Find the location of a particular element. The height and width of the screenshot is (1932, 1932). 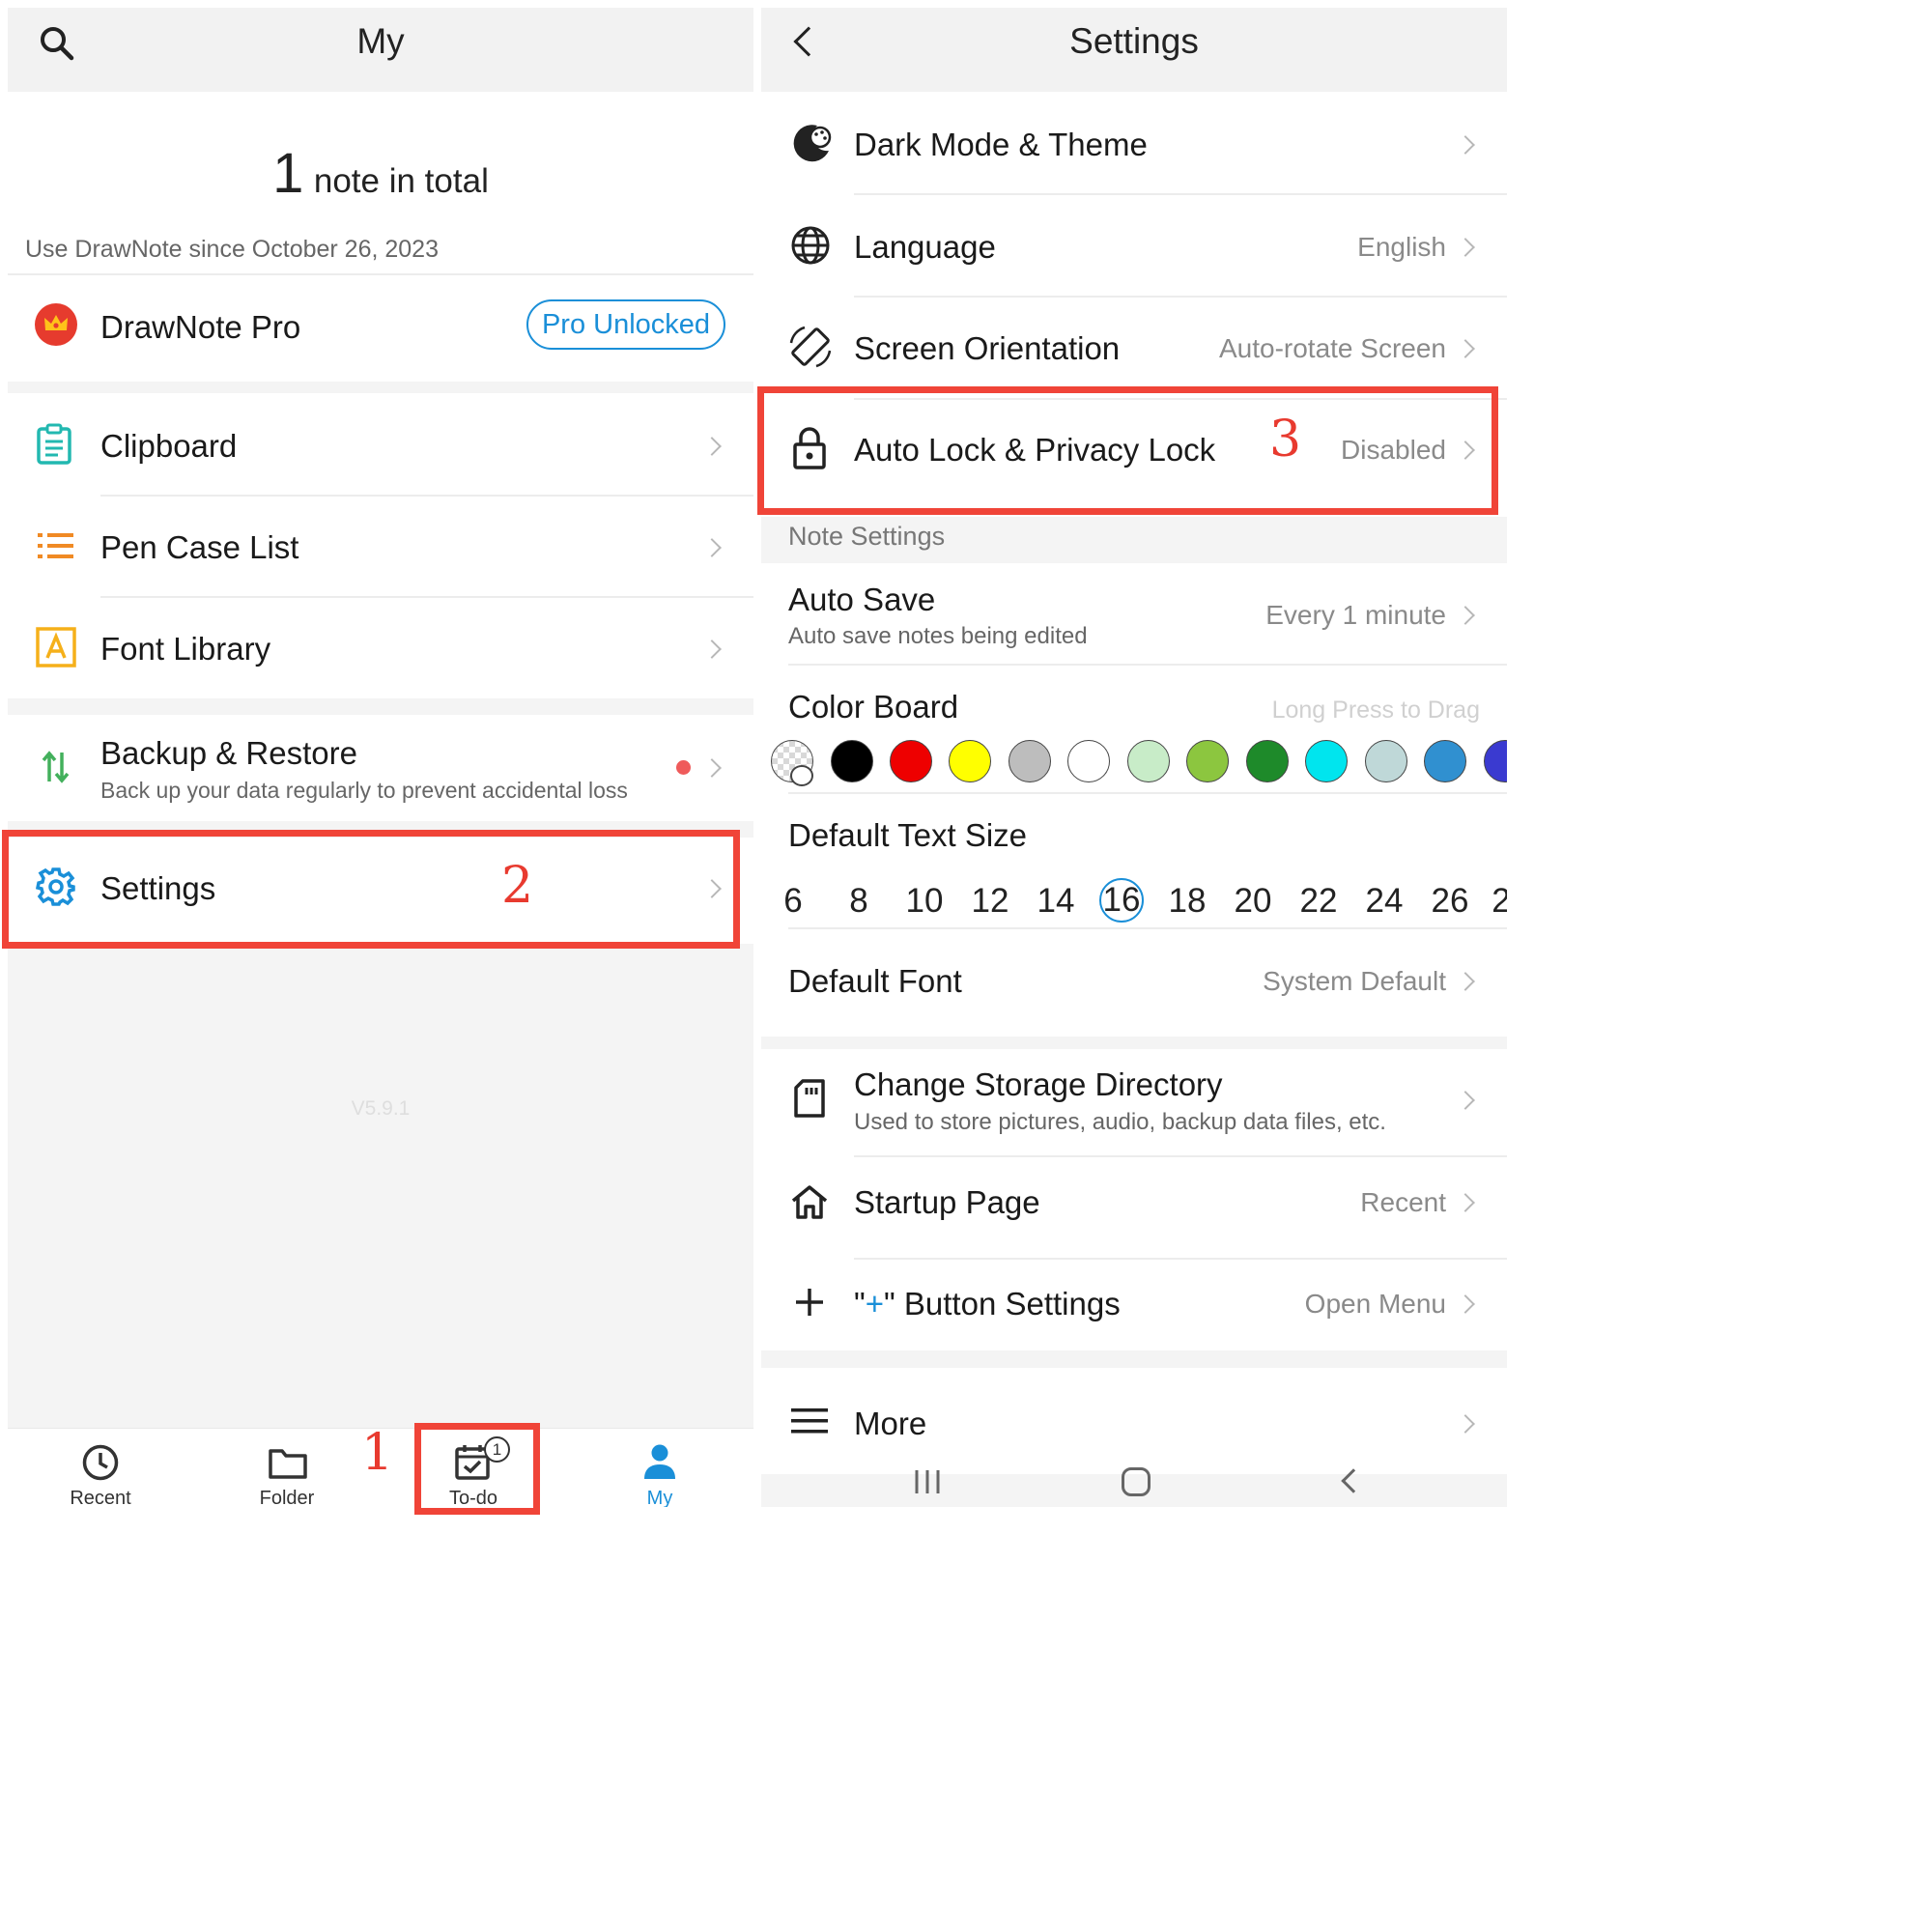

language-value: English is located at coordinates (1401, 247).